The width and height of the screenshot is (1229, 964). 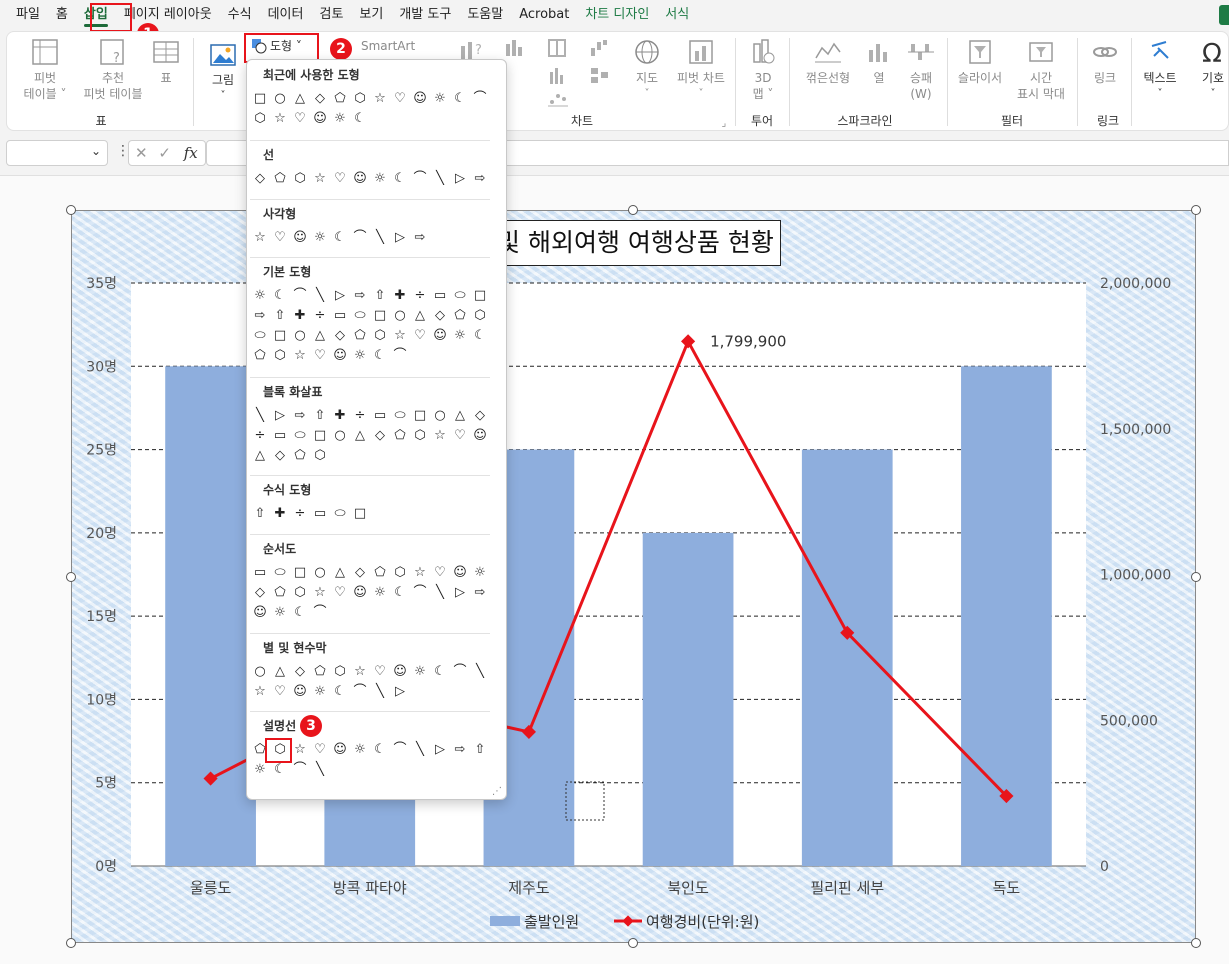 What do you see at coordinates (371, 15) in the screenshot?
I see `menu-tab-7: 보기` at bounding box center [371, 15].